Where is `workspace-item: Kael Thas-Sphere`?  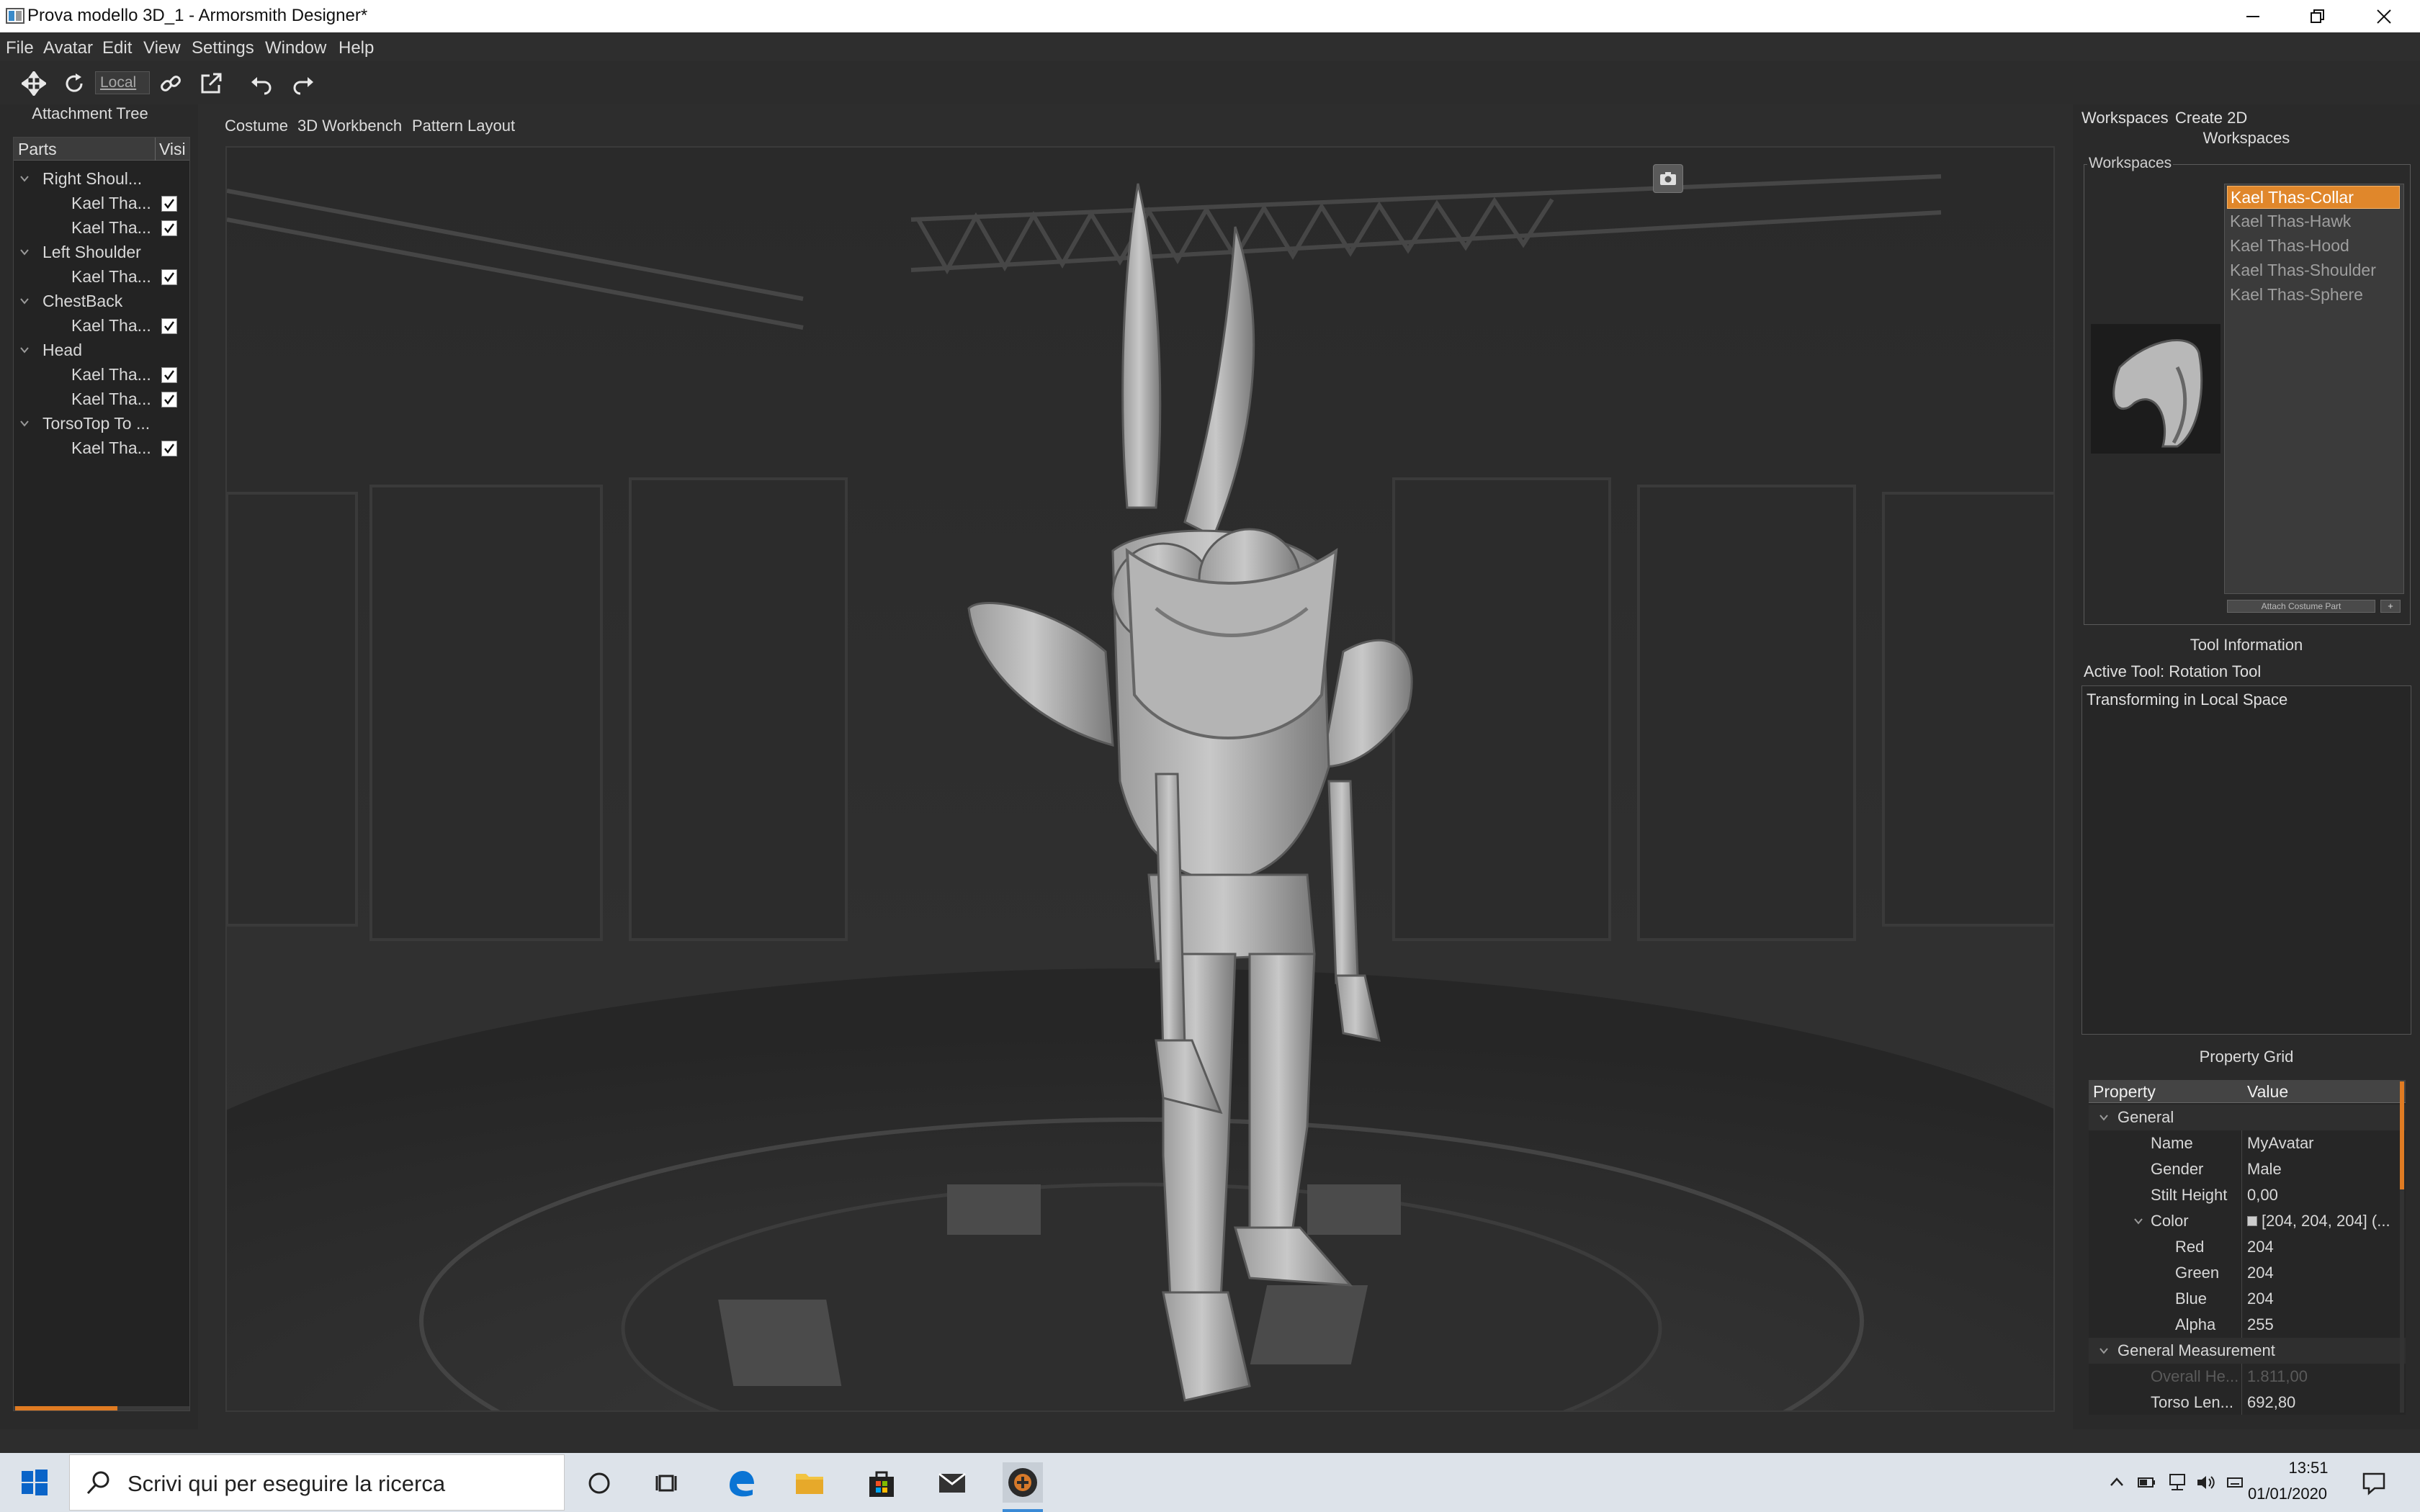
workspace-item: Kael Thas-Sphere is located at coordinates (2313, 295).